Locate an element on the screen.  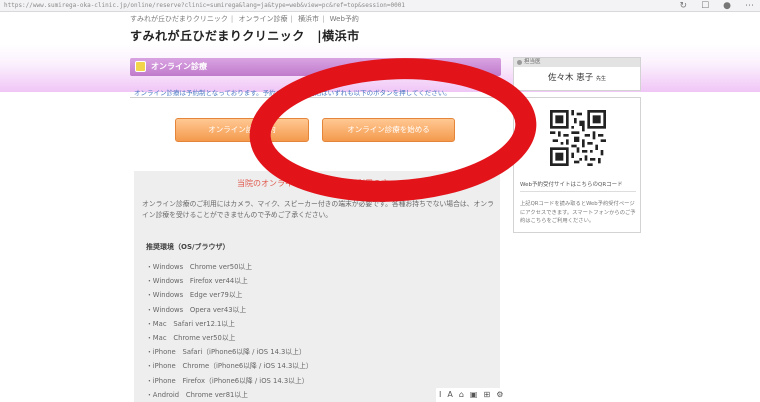
qr-caption: Web予約受付サイトはこちらのQRコード is located at coordinates (571, 185).